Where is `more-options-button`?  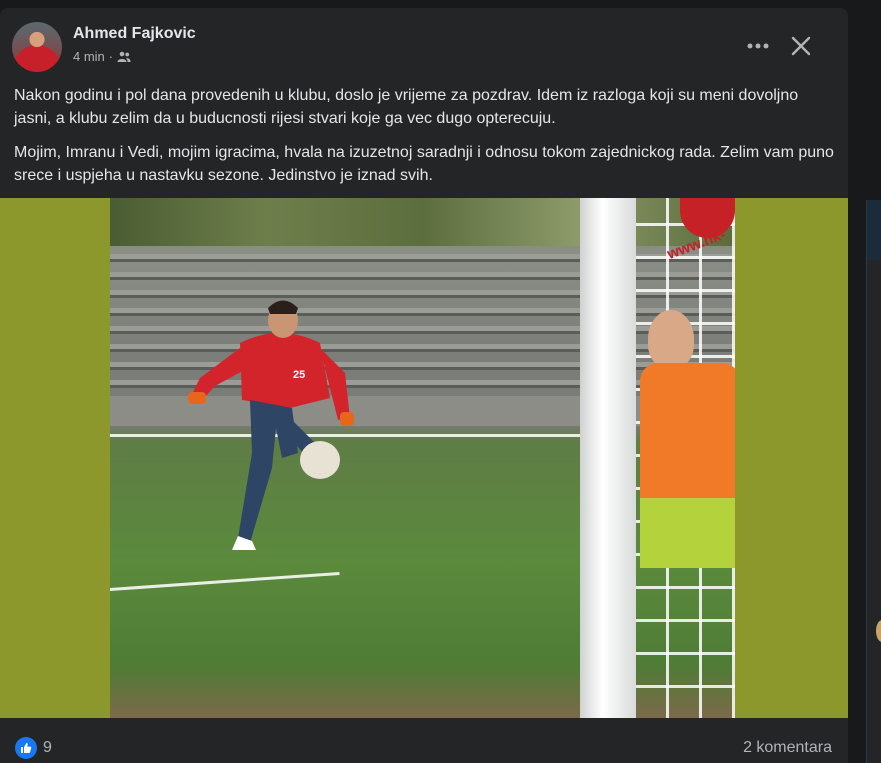 more-options-button is located at coordinates (758, 46).